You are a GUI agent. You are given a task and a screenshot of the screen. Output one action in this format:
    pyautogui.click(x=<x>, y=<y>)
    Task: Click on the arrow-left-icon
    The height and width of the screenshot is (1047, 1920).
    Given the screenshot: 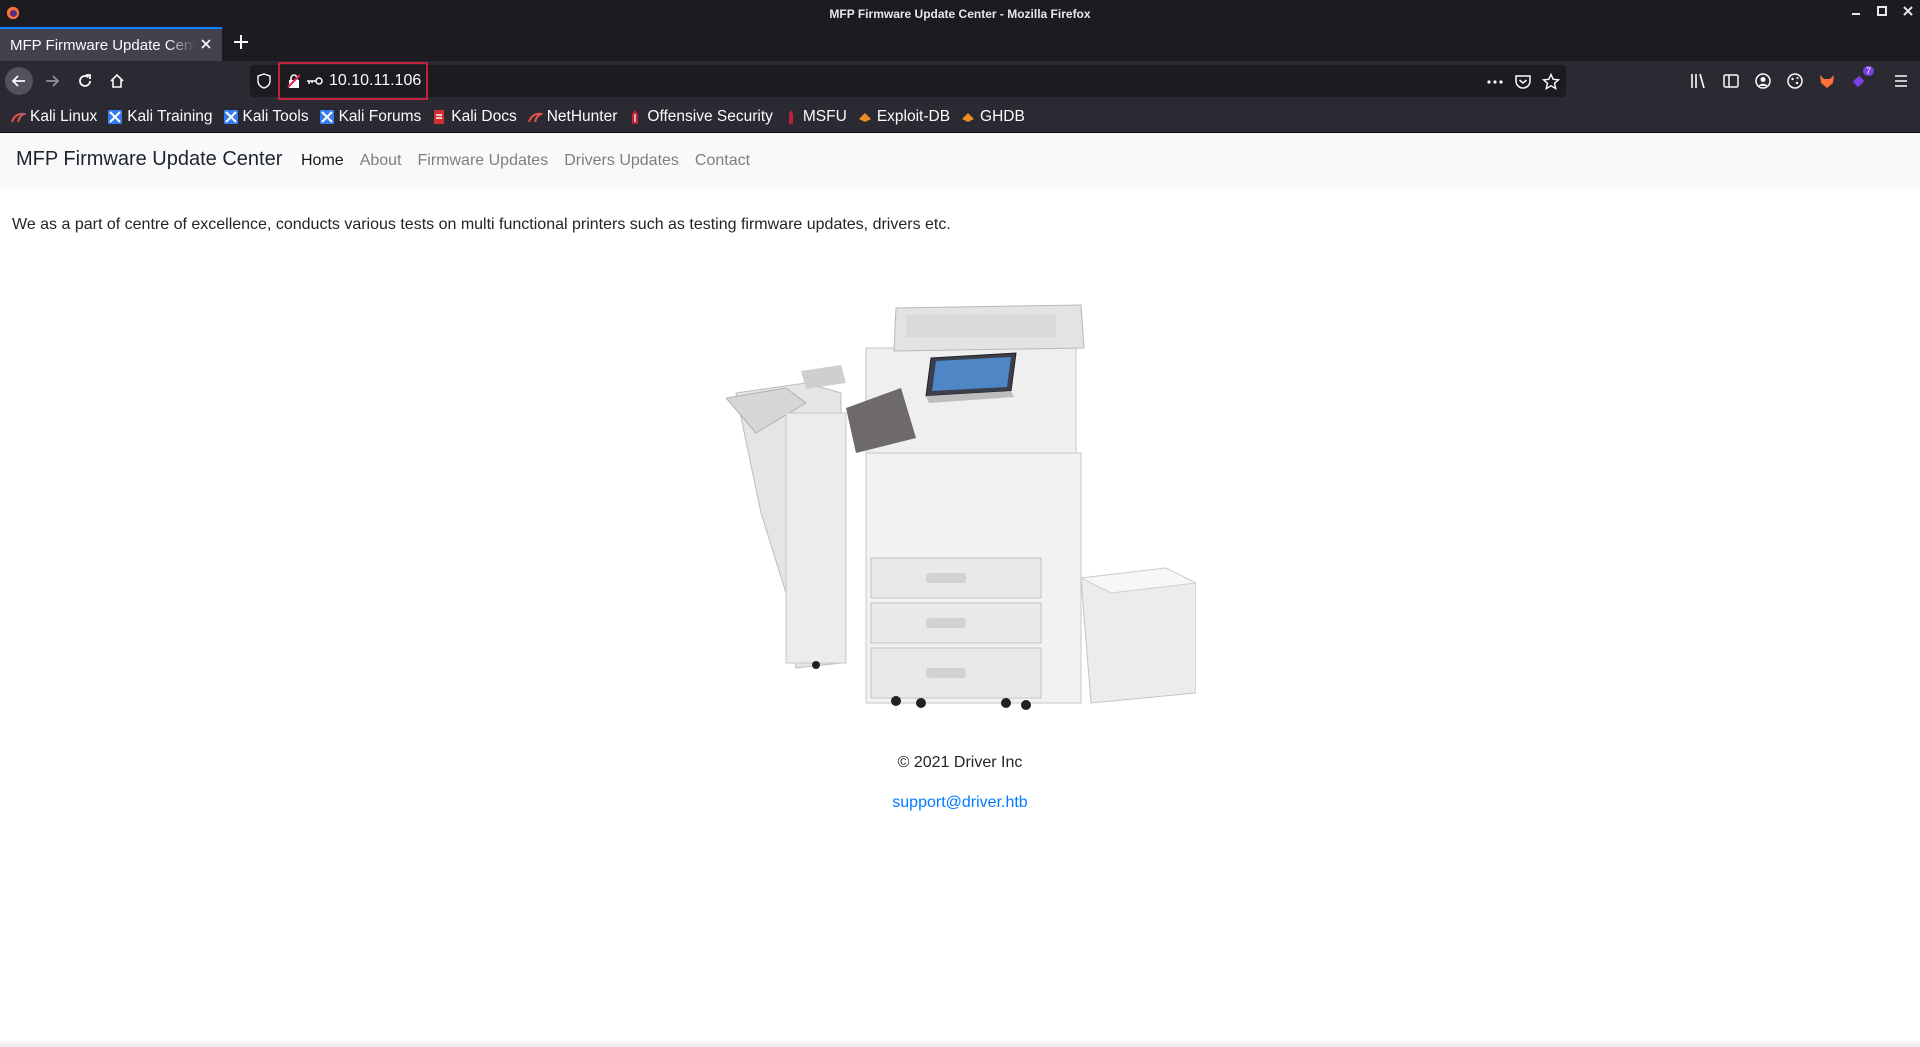 What is the action you would take?
    pyautogui.click(x=18, y=81)
    